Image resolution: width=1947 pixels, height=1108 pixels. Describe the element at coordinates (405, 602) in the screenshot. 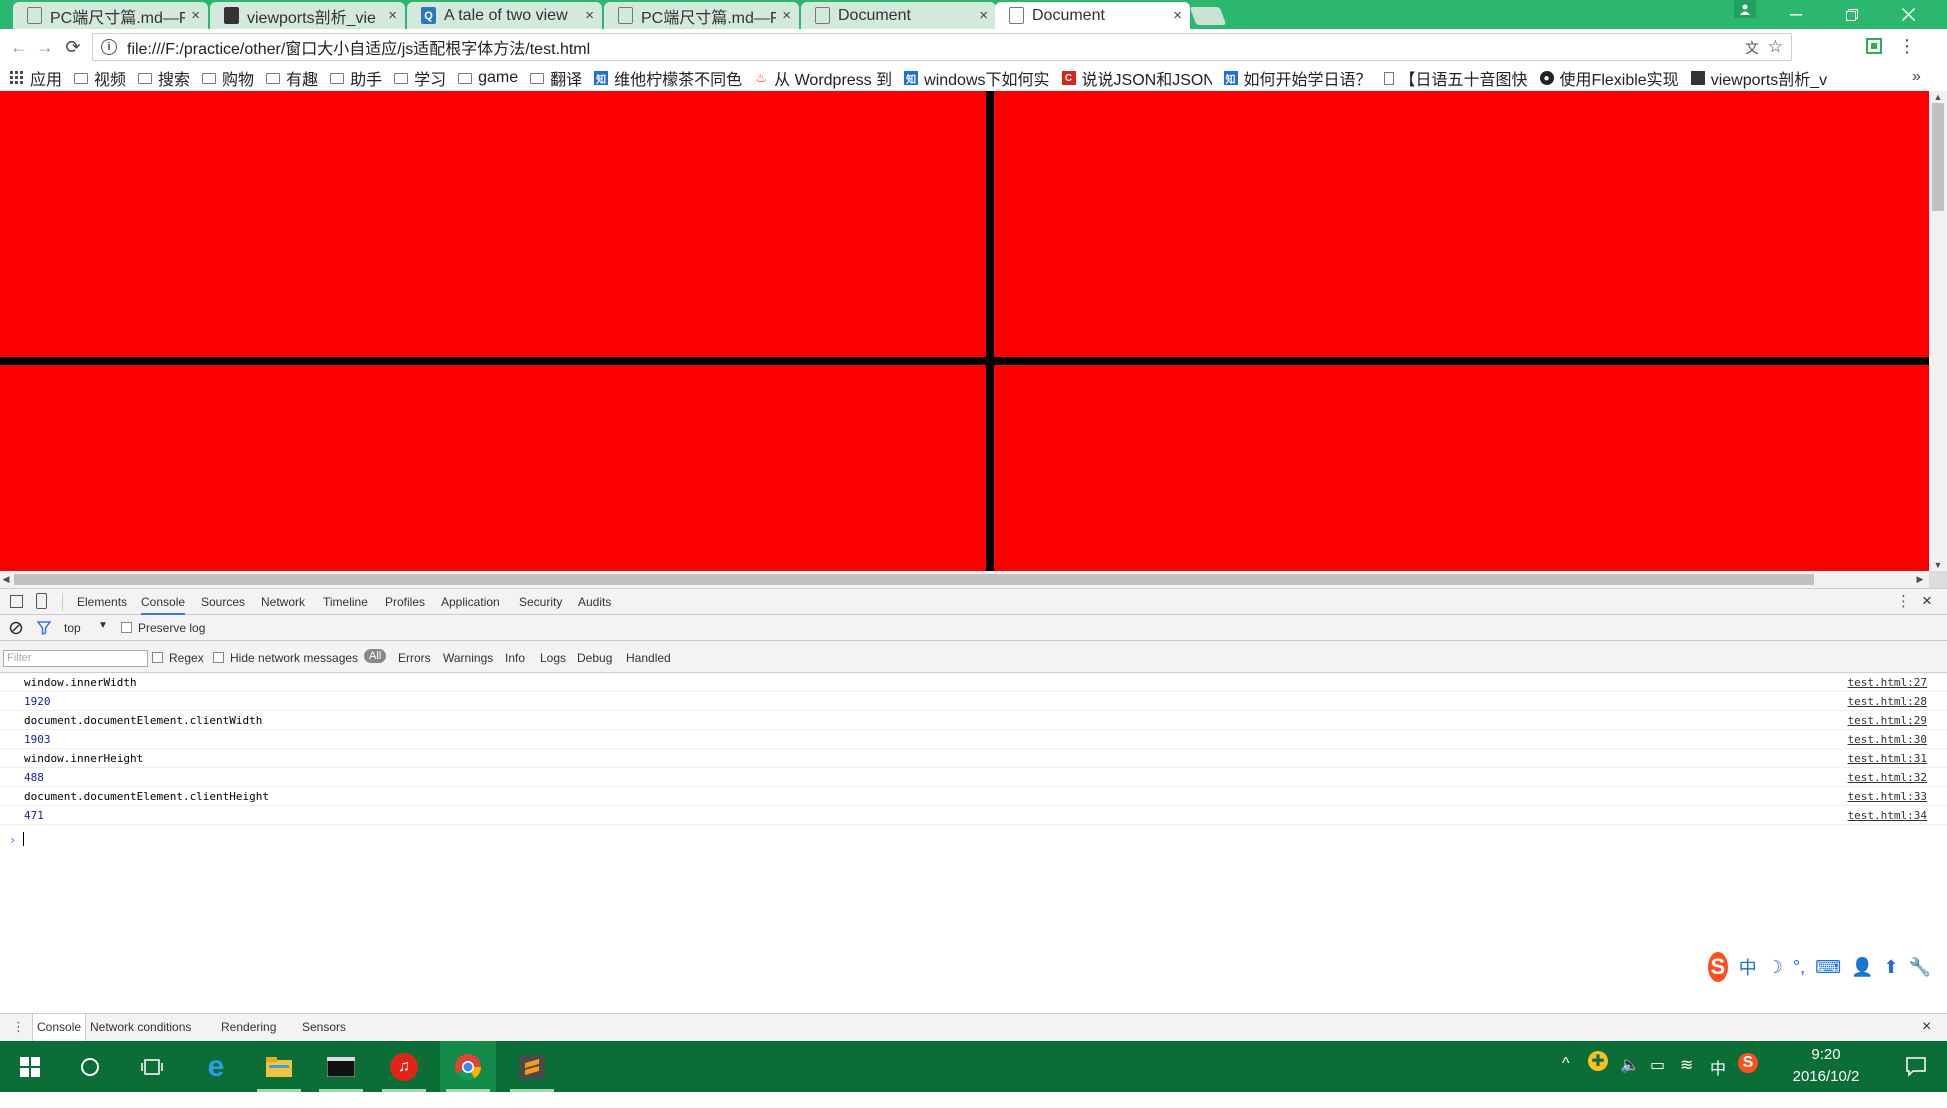

I see `tab-profiles: Profiles` at that location.